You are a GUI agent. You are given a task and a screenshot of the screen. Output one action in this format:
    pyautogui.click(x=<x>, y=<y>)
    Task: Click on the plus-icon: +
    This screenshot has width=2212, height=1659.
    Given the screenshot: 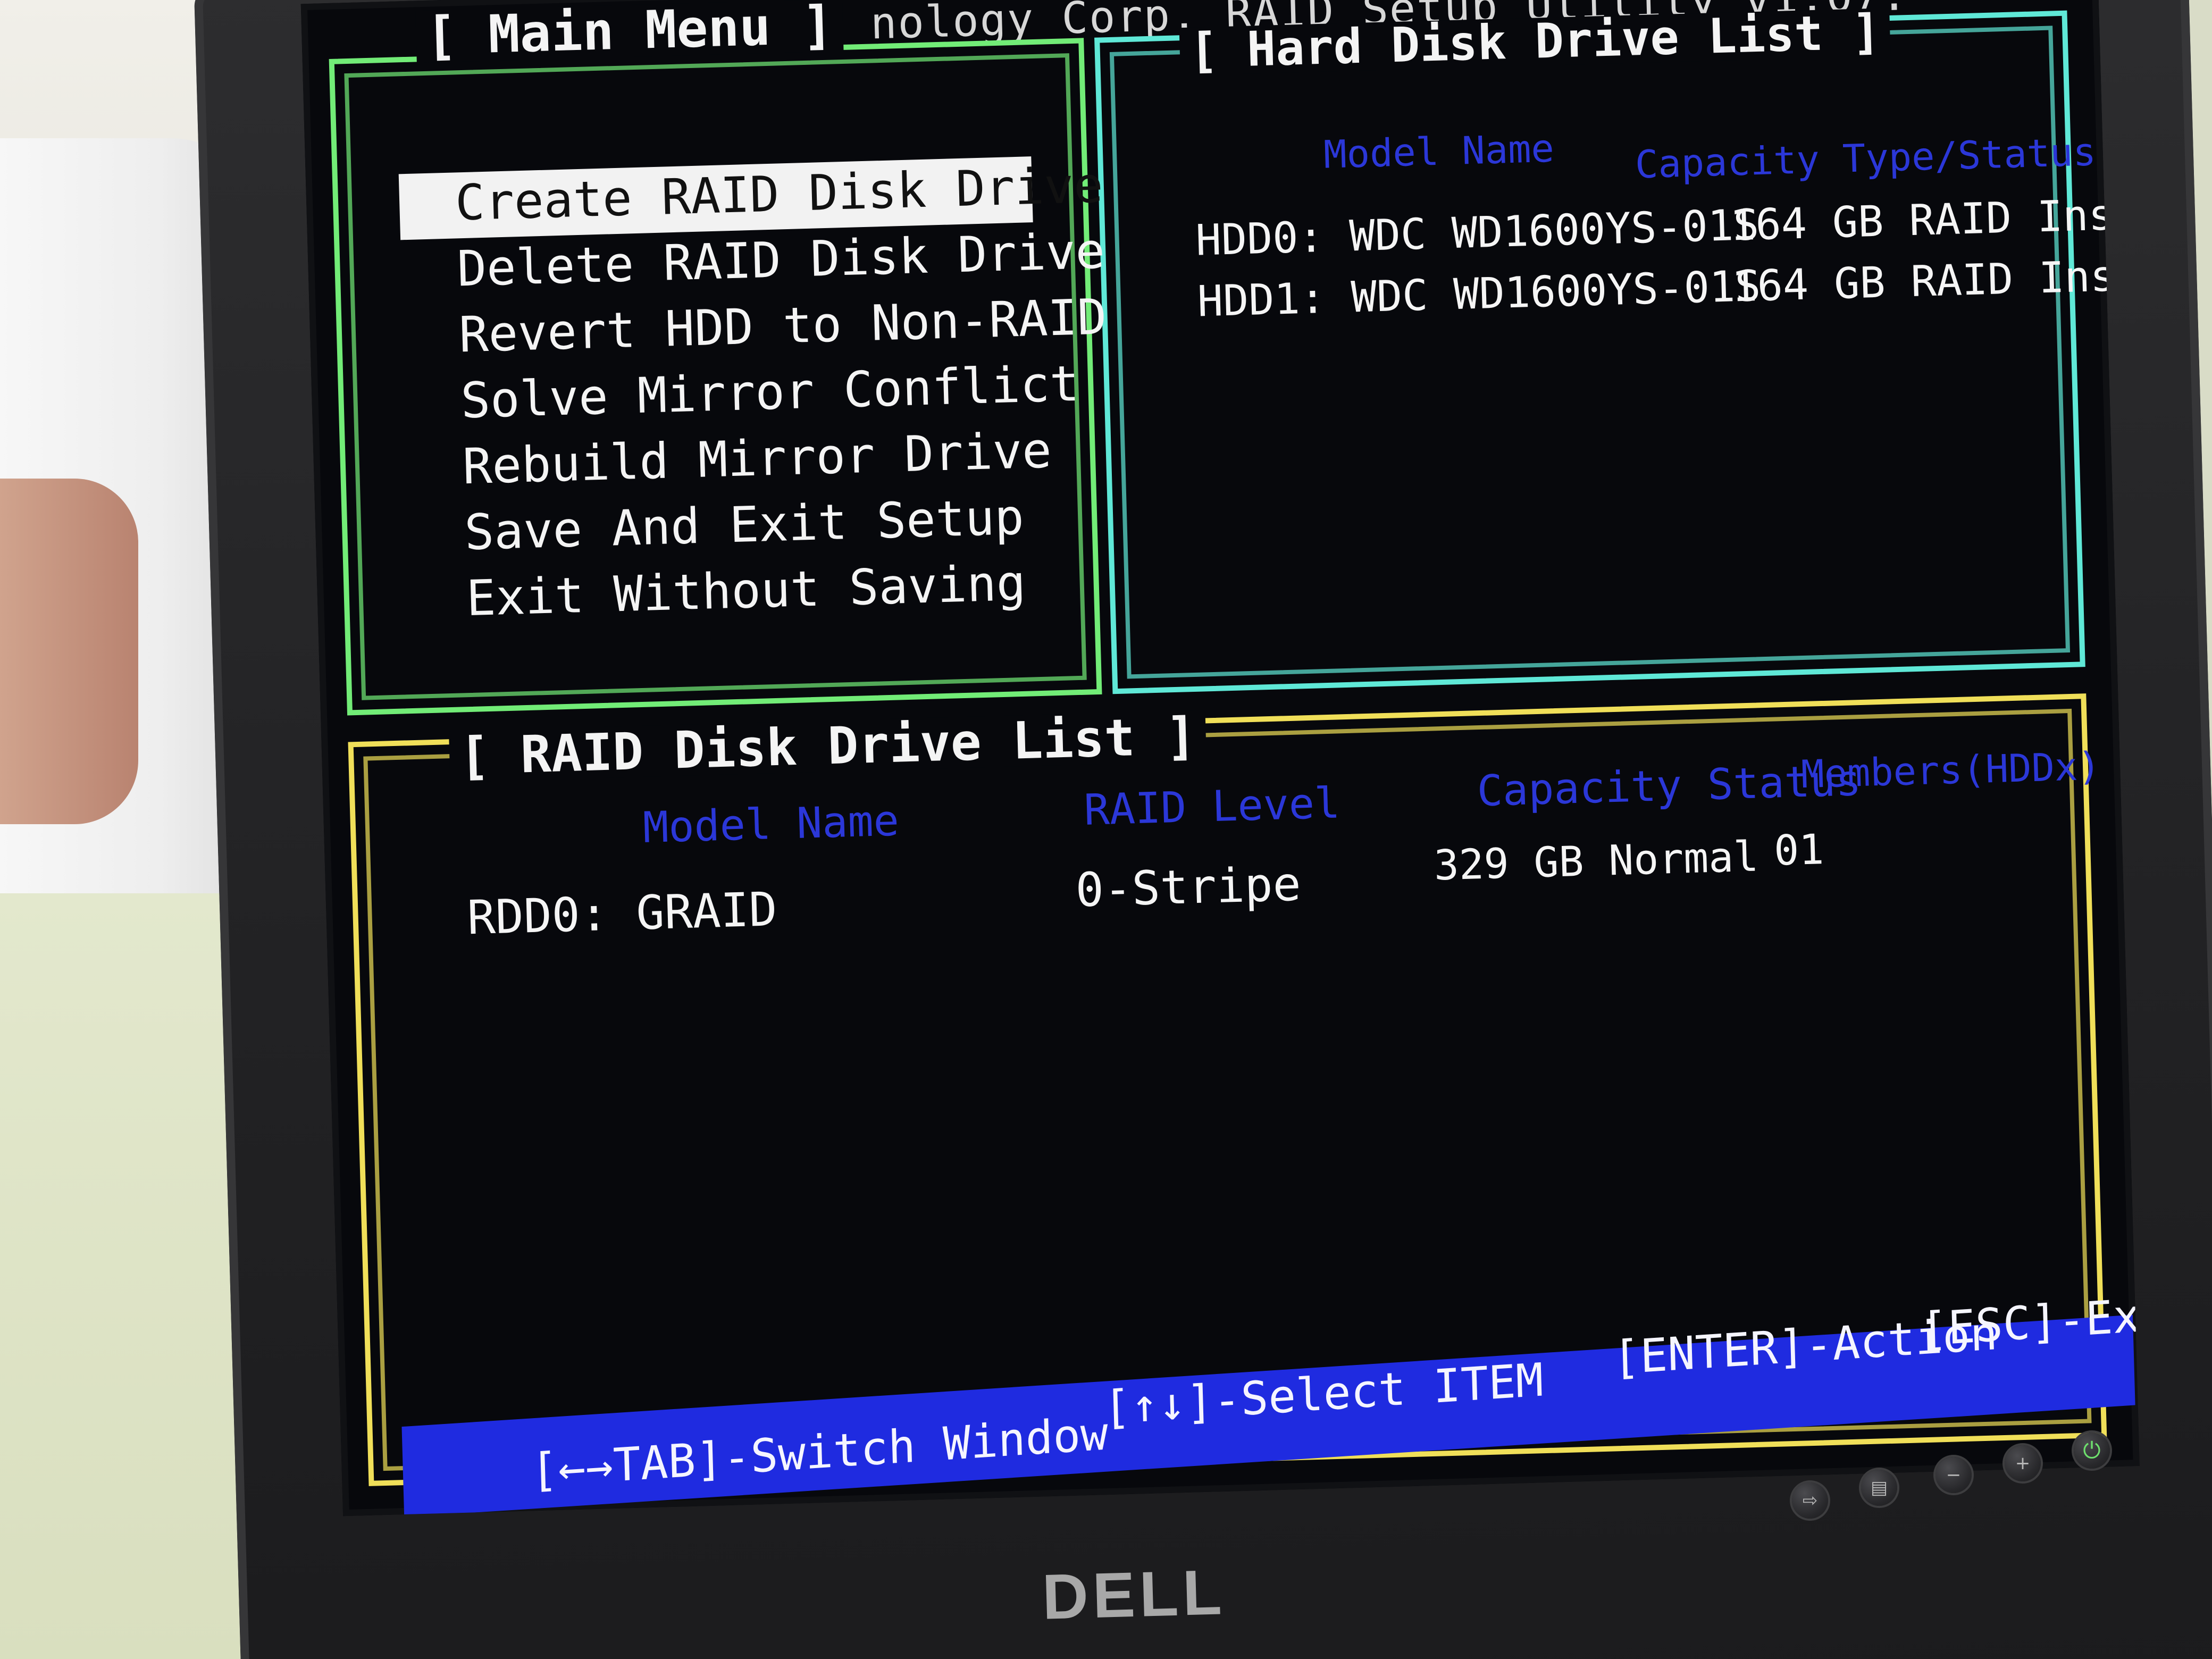 What is the action you would take?
    pyautogui.click(x=2023, y=1463)
    